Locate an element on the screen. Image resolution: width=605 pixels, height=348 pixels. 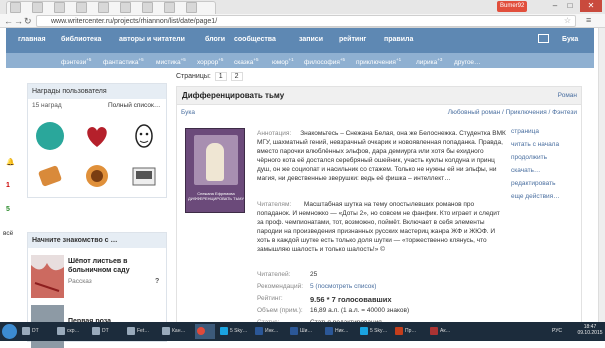
award-writer-icon is located at coordinates (144, 176).